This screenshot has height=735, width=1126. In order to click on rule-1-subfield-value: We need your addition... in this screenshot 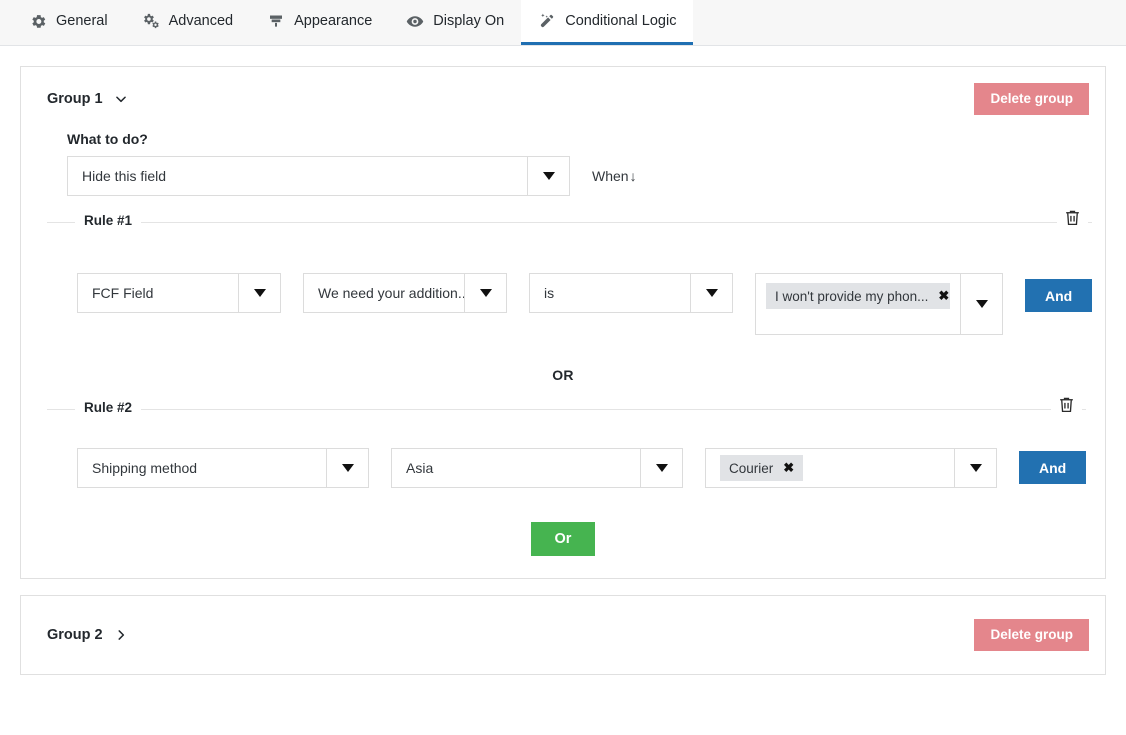, I will do `click(391, 293)`.